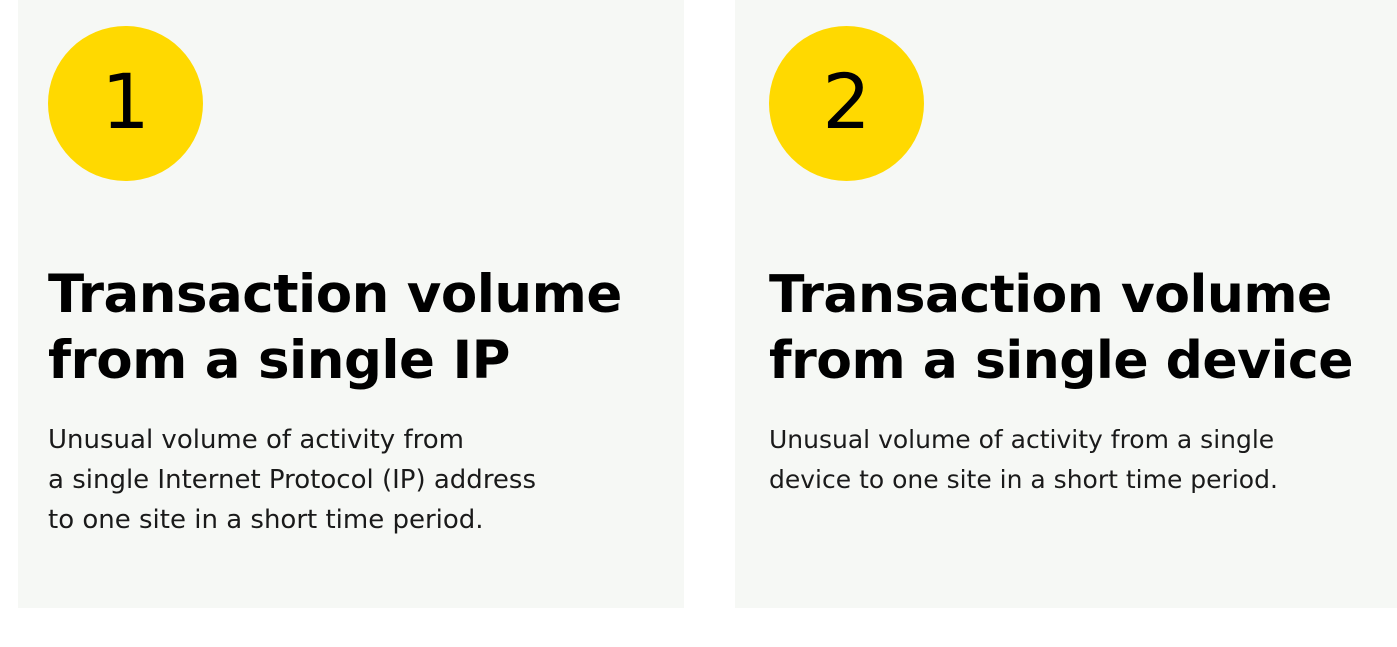  What do you see at coordinates (125, 101) in the screenshot?
I see `number-badge-label: 1` at bounding box center [125, 101].